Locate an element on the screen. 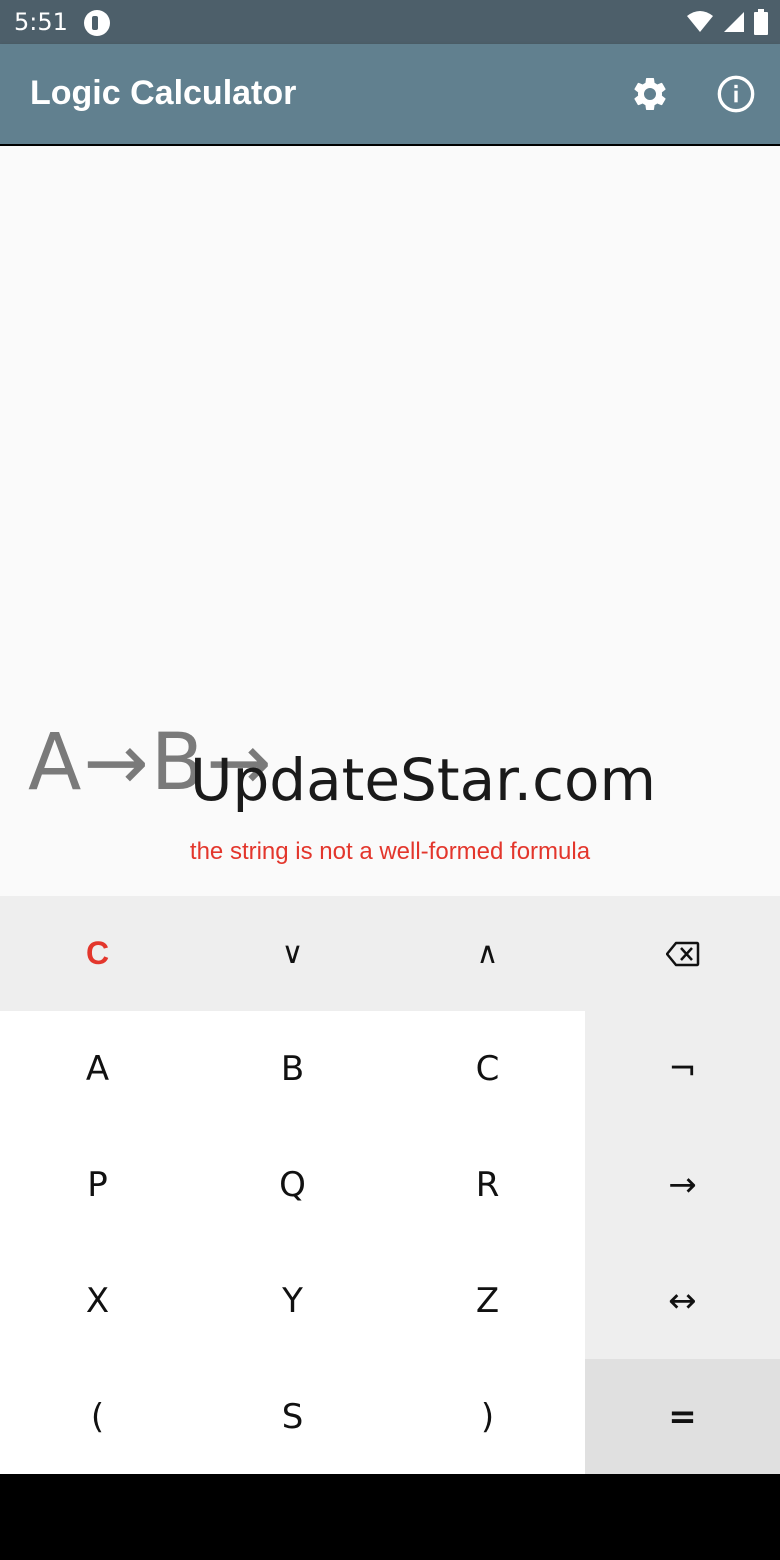 Image resolution: width=780 pixels, height=1560 pixels. app-notification-icon is located at coordinates (97, 23).